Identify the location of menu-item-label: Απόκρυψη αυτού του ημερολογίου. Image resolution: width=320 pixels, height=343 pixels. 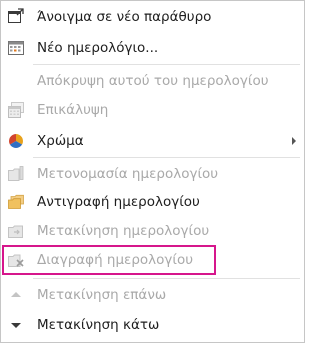
(153, 81).